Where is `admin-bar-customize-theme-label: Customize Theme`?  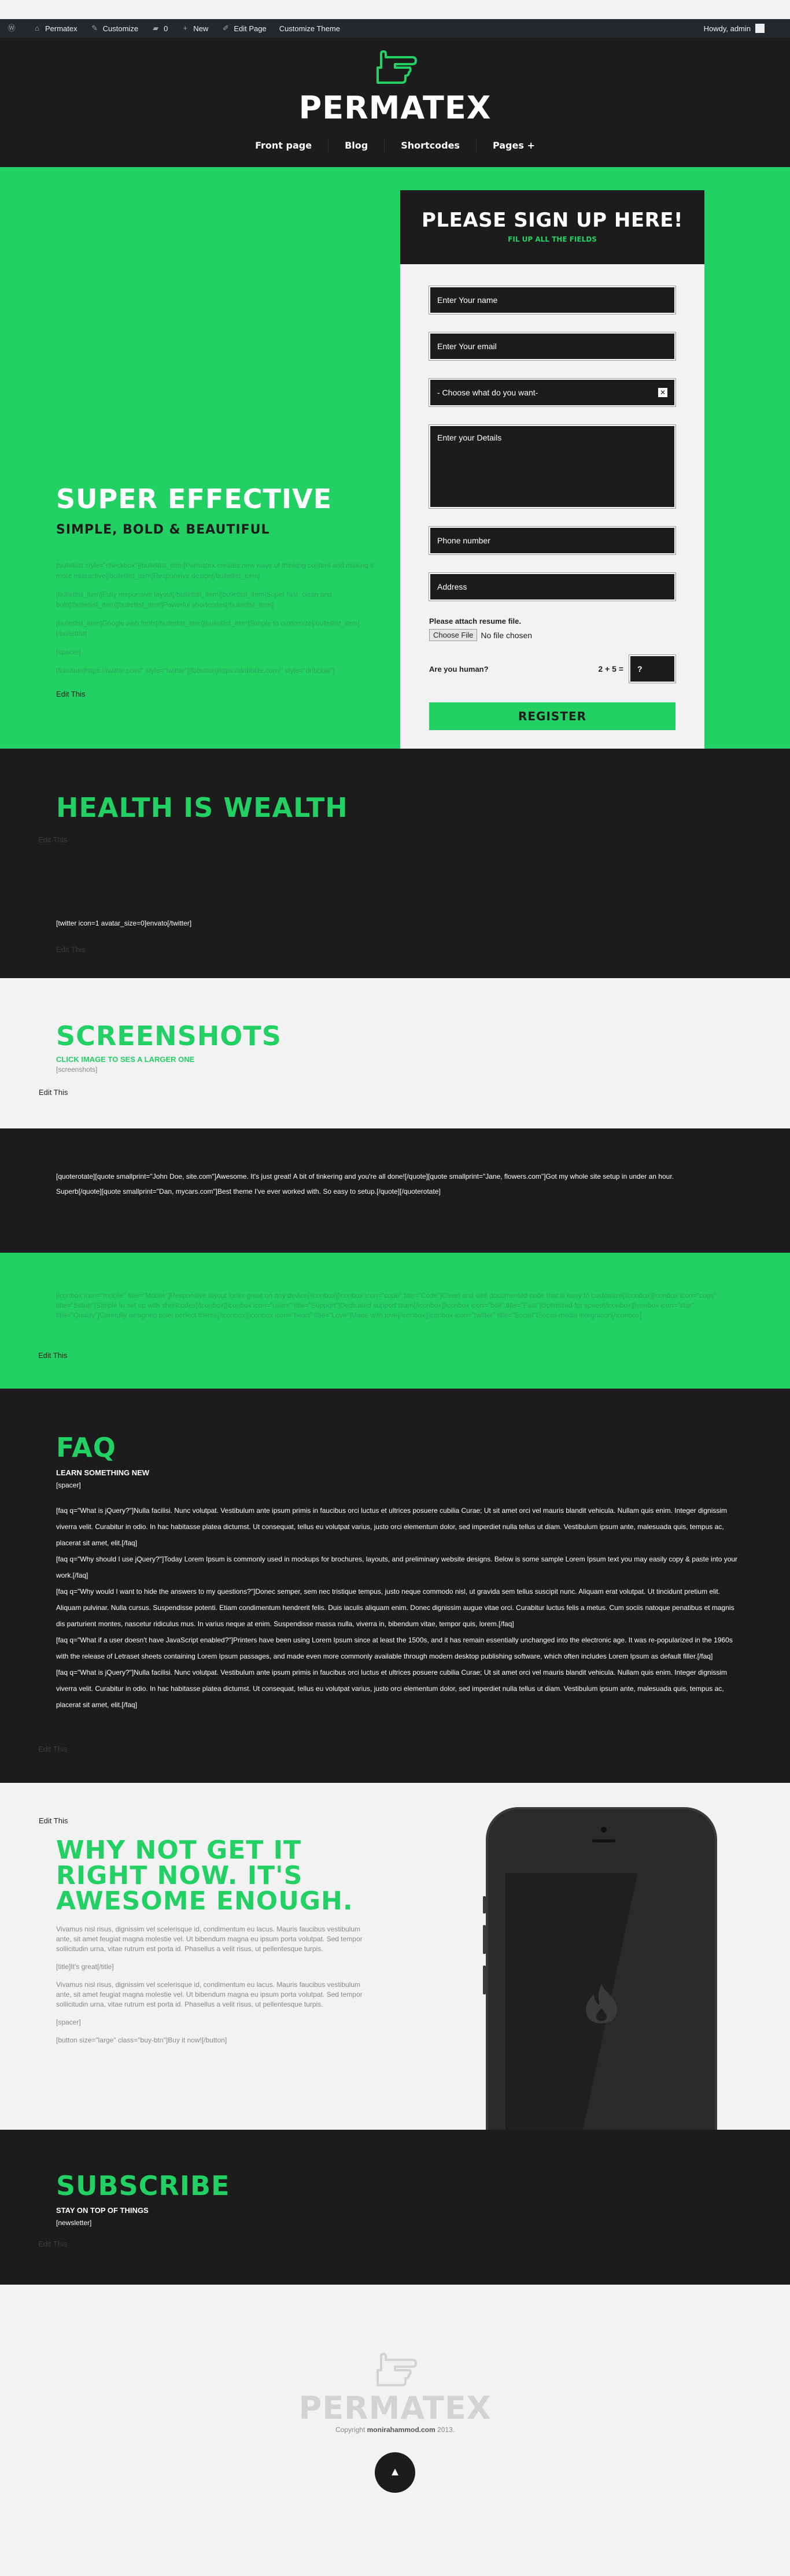
admin-bar-customize-theme-label: Customize Theme is located at coordinates (309, 29).